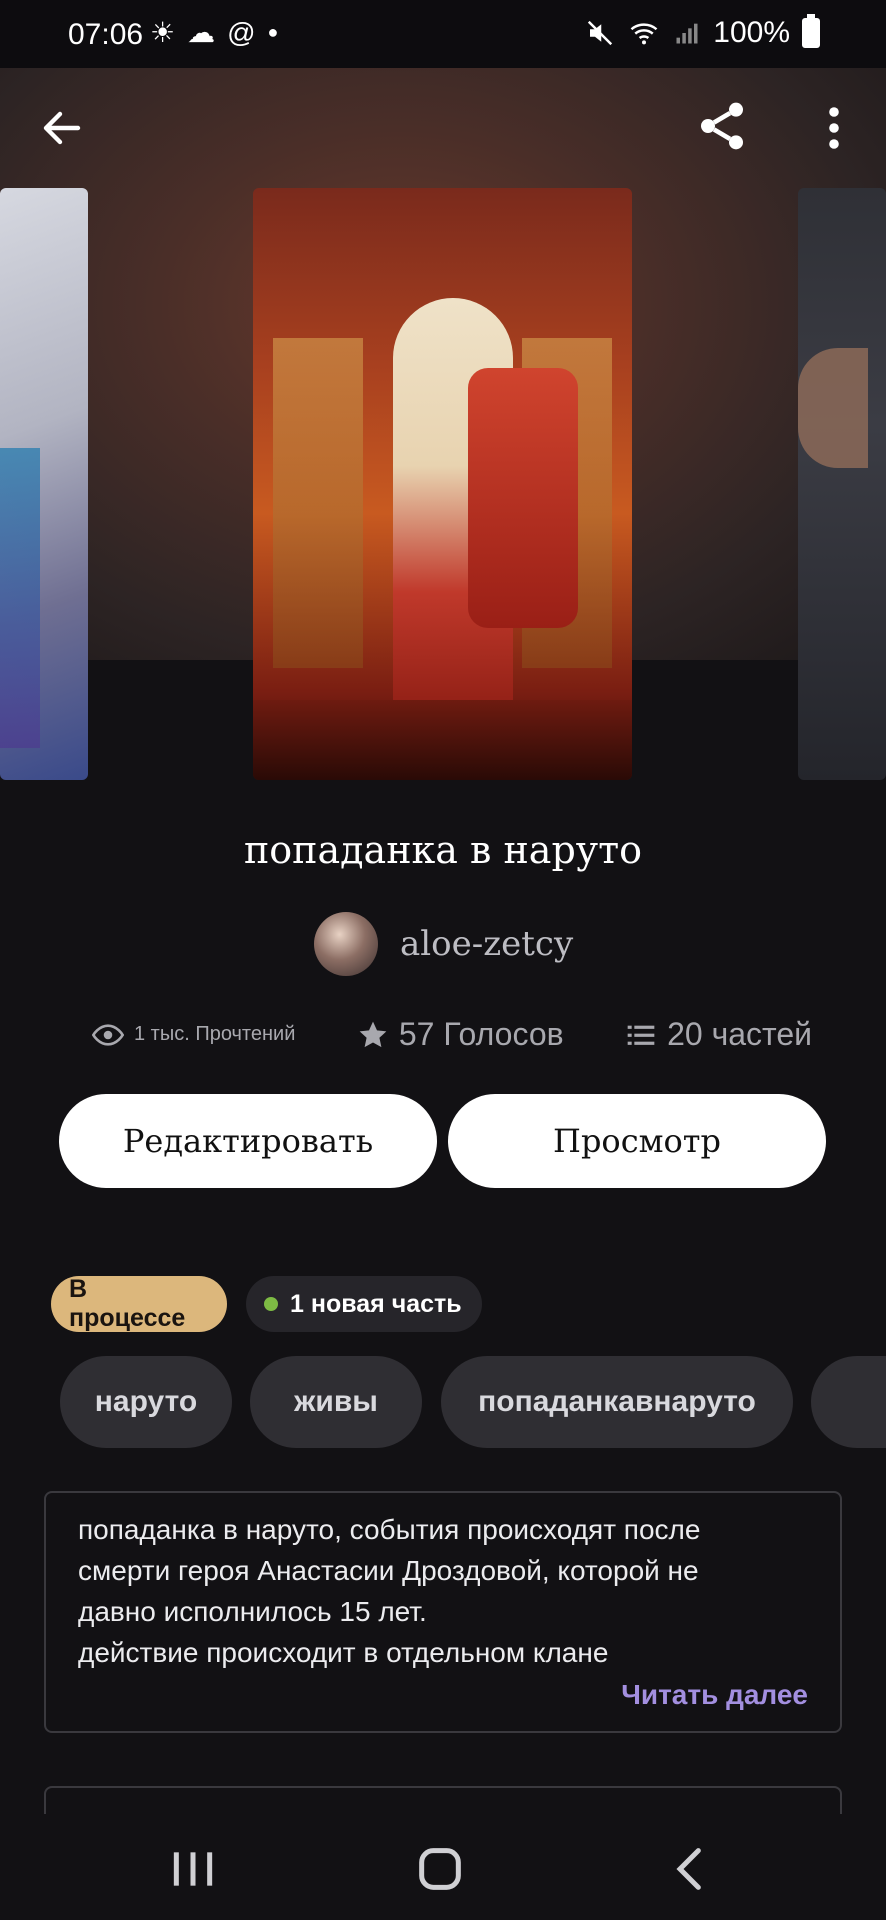 The height and width of the screenshot is (1920, 886). What do you see at coordinates (443, 850) in the screenshot?
I see `book-title: попаданка в наруто` at bounding box center [443, 850].